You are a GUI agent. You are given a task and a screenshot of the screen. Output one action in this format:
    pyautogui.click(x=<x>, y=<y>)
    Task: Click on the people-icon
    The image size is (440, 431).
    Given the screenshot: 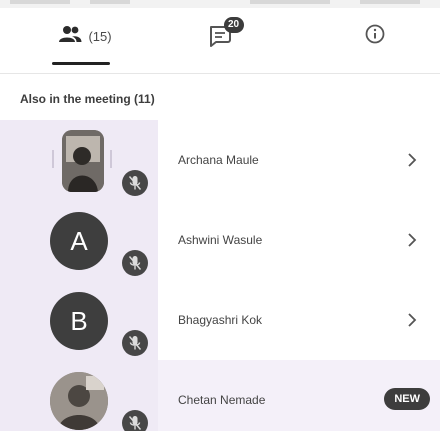 What is the action you would take?
    pyautogui.click(x=70, y=36)
    